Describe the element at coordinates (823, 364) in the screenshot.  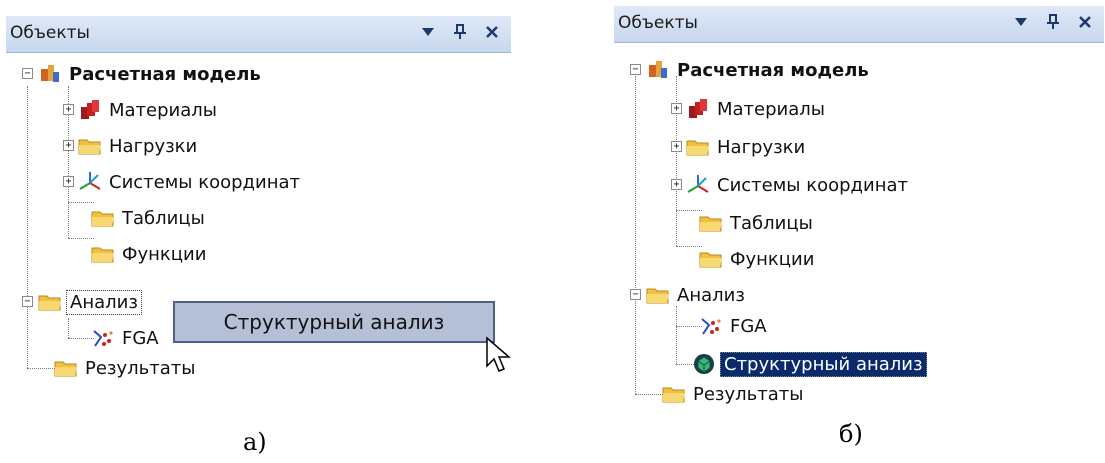
I see `tree-item-label: Структурный анализ` at that location.